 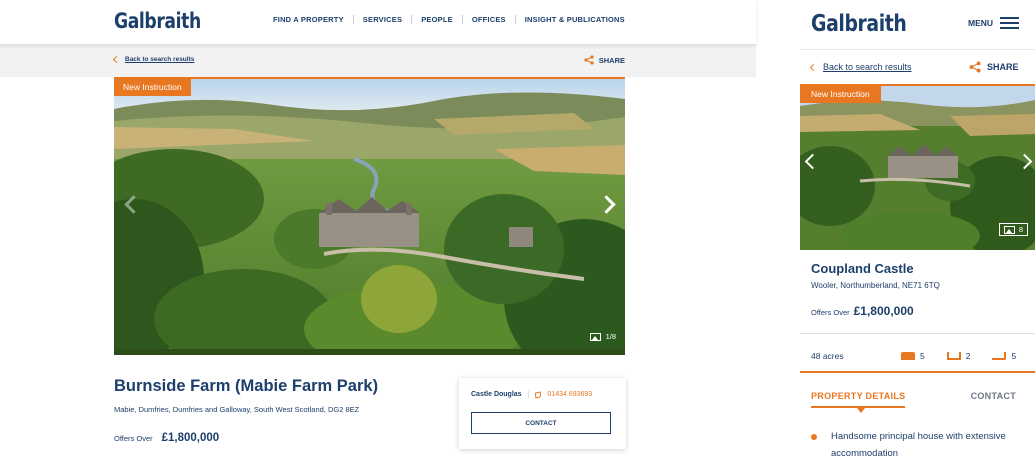 I want to click on mobile-share-label: SHARE, so click(x=1003, y=67).